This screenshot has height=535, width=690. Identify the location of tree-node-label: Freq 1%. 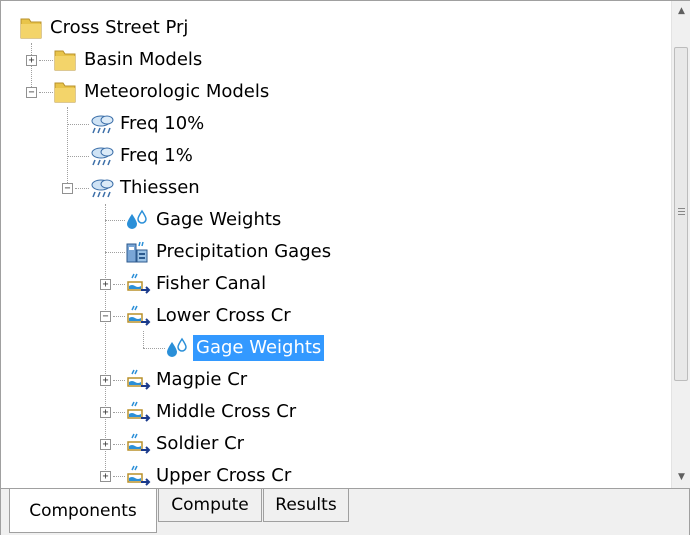
(156, 155).